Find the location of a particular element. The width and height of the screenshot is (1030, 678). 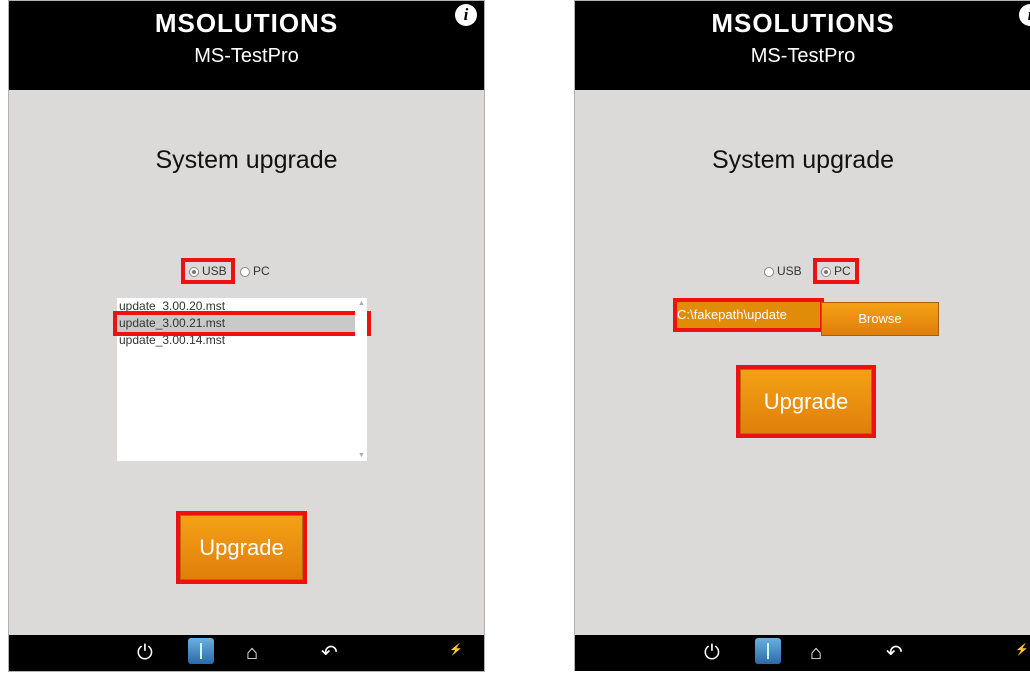

info-icon: i is located at coordinates (466, 15).